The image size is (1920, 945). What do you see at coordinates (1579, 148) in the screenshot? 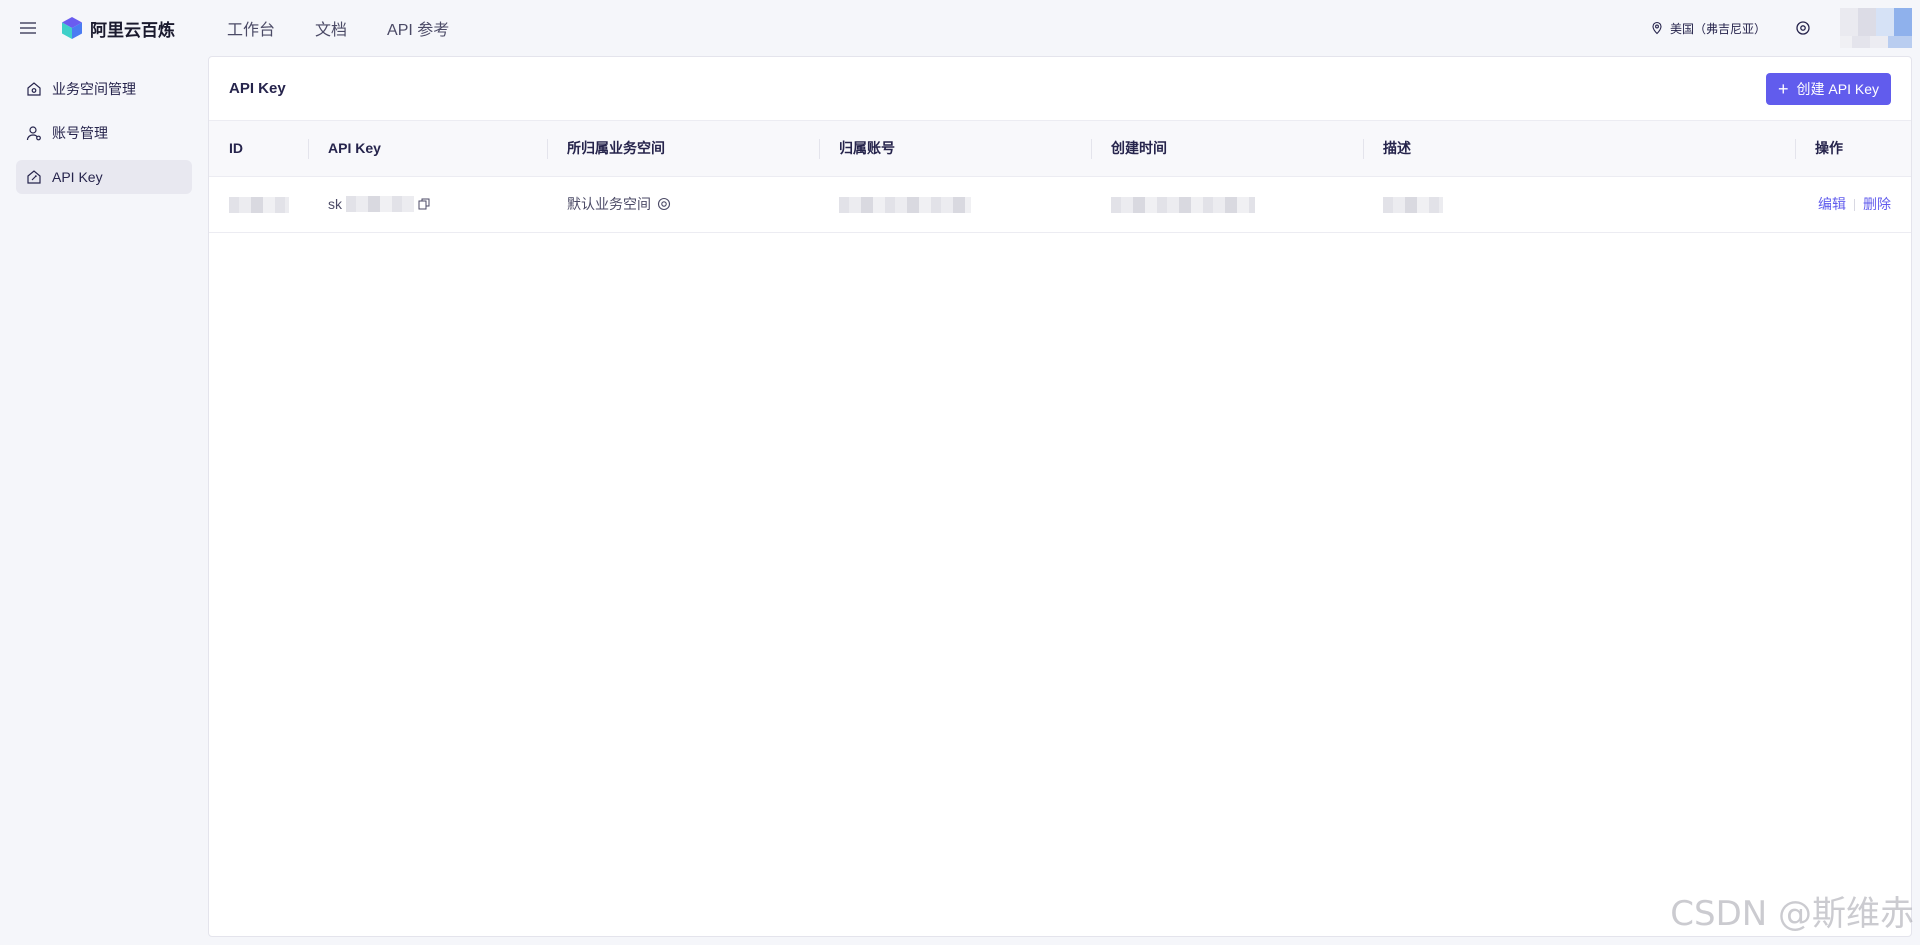
I see `column-header-description: 描述` at bounding box center [1579, 148].